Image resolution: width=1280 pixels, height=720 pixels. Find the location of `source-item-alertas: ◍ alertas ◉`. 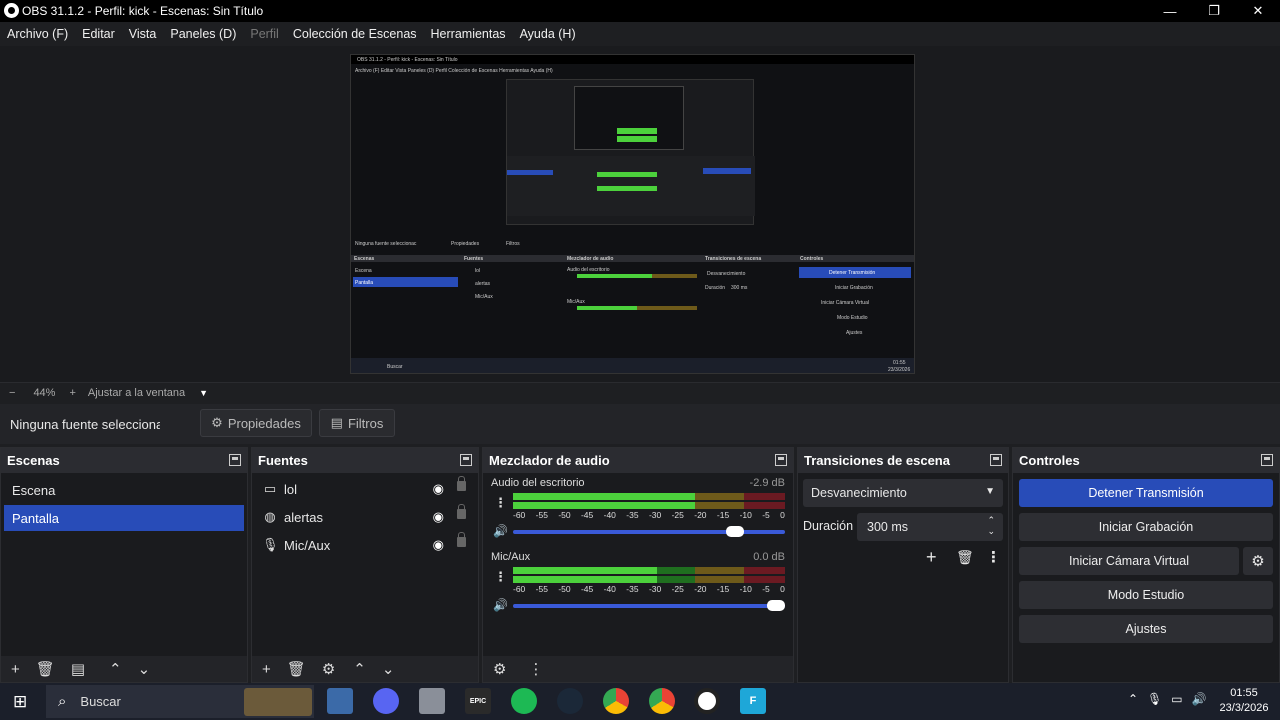

source-item-alertas: ◍ alertas ◉ is located at coordinates (365, 517).